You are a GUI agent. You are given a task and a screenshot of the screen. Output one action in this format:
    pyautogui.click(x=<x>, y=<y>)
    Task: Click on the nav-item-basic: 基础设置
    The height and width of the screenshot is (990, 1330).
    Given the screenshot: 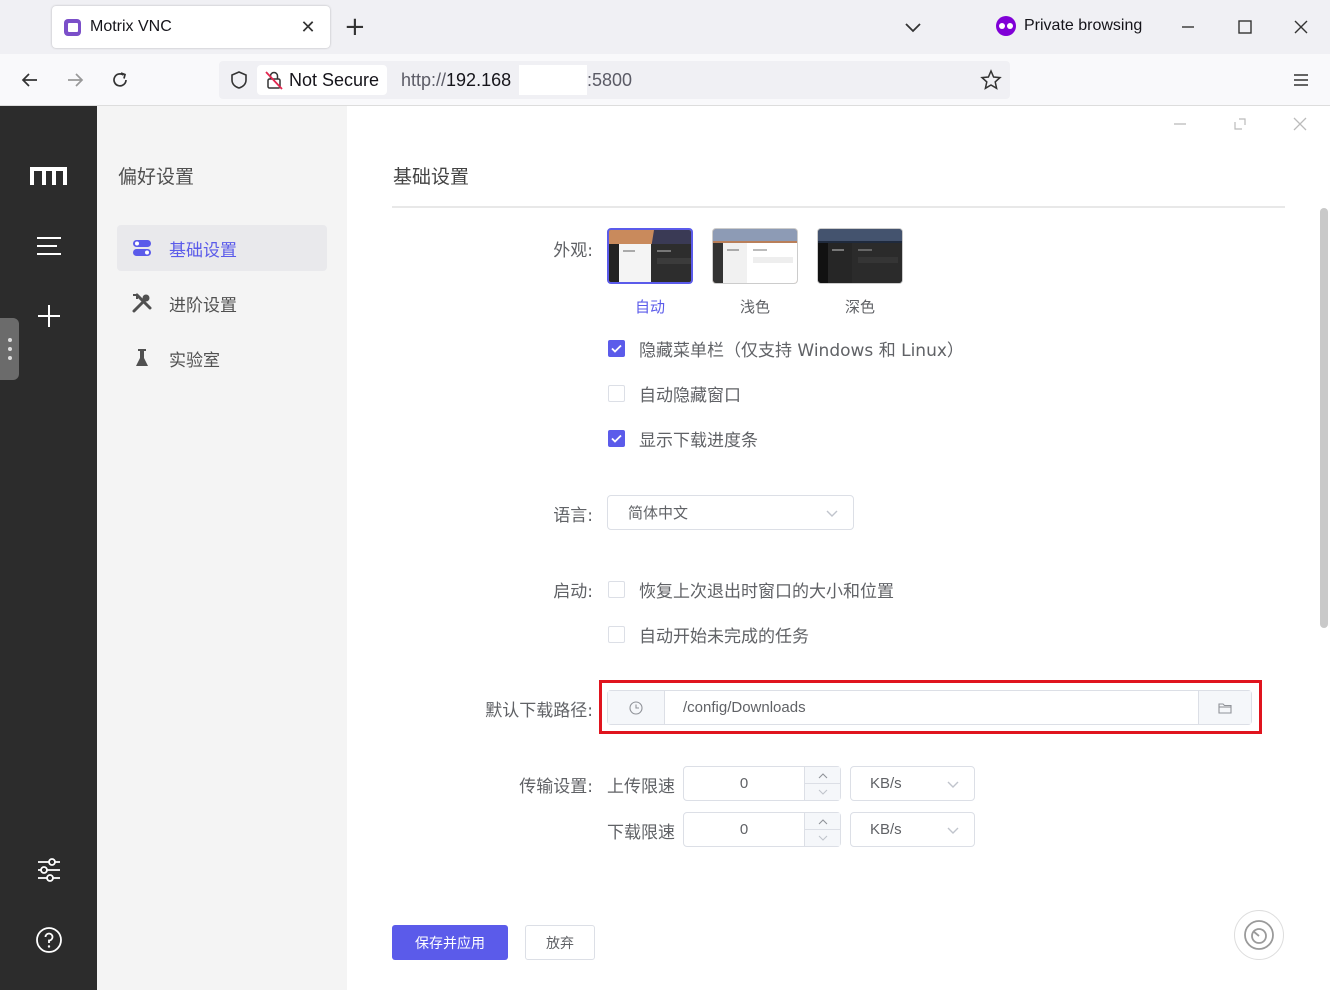 What is the action you would take?
    pyautogui.click(x=222, y=248)
    